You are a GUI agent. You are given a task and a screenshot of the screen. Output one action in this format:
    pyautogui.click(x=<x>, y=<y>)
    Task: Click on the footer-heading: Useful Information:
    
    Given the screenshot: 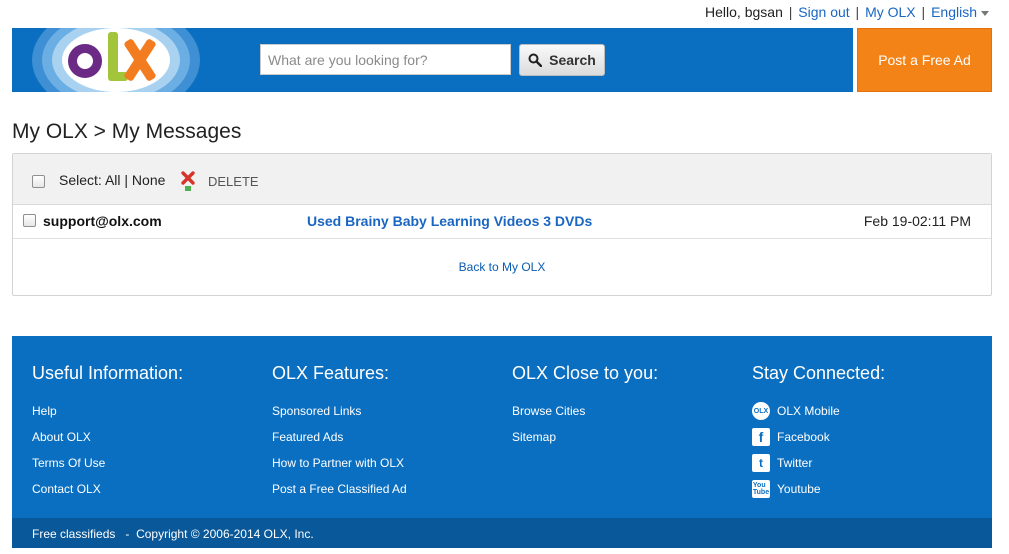 What is the action you would take?
    pyautogui.click(x=108, y=373)
    